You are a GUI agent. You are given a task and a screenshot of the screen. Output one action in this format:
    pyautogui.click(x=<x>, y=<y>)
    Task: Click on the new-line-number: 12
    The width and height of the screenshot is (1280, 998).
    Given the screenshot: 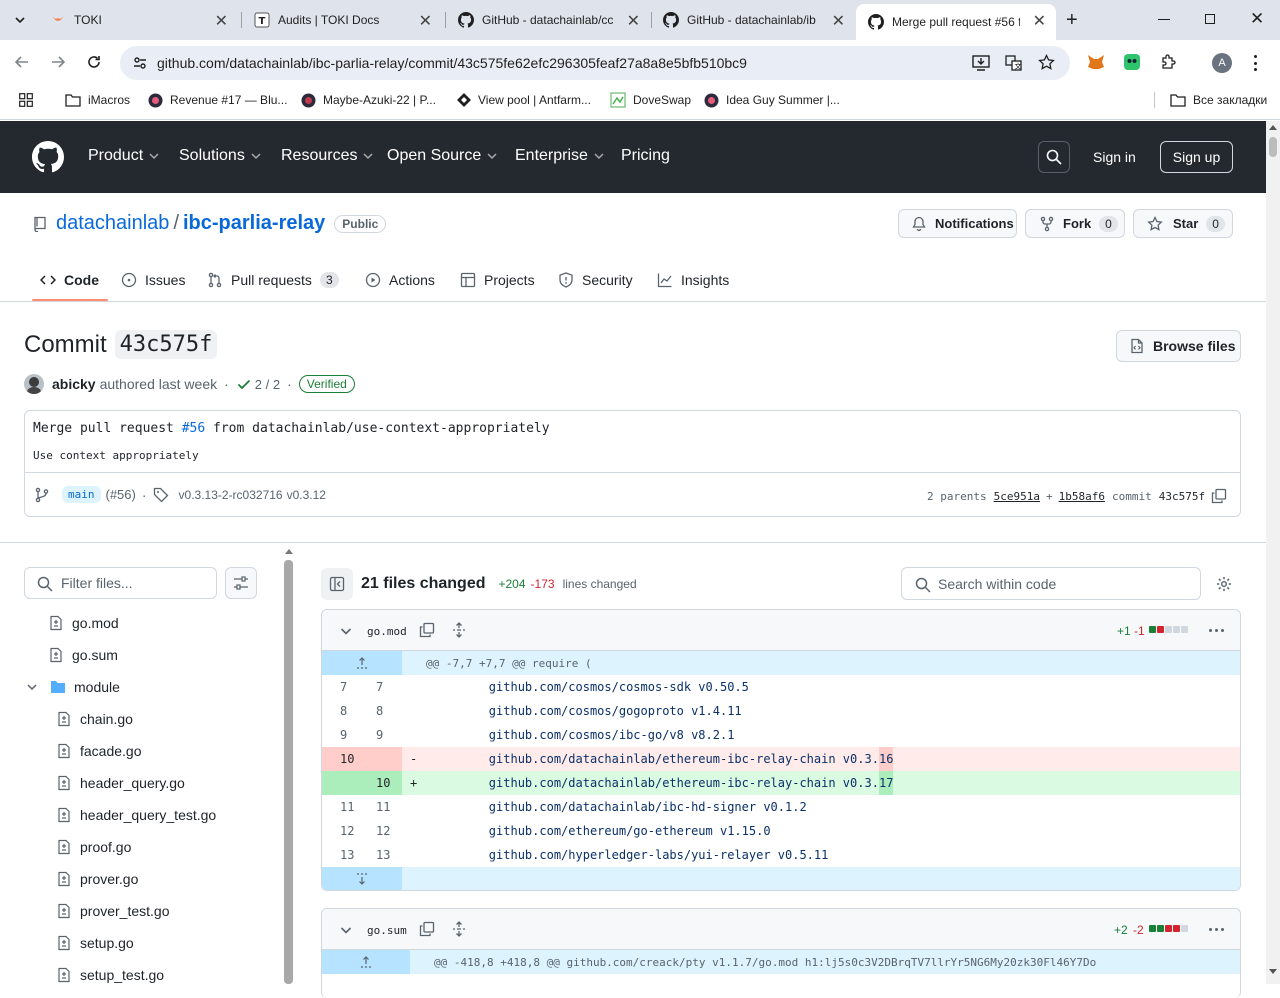 What is the action you would take?
    pyautogui.click(x=383, y=831)
    